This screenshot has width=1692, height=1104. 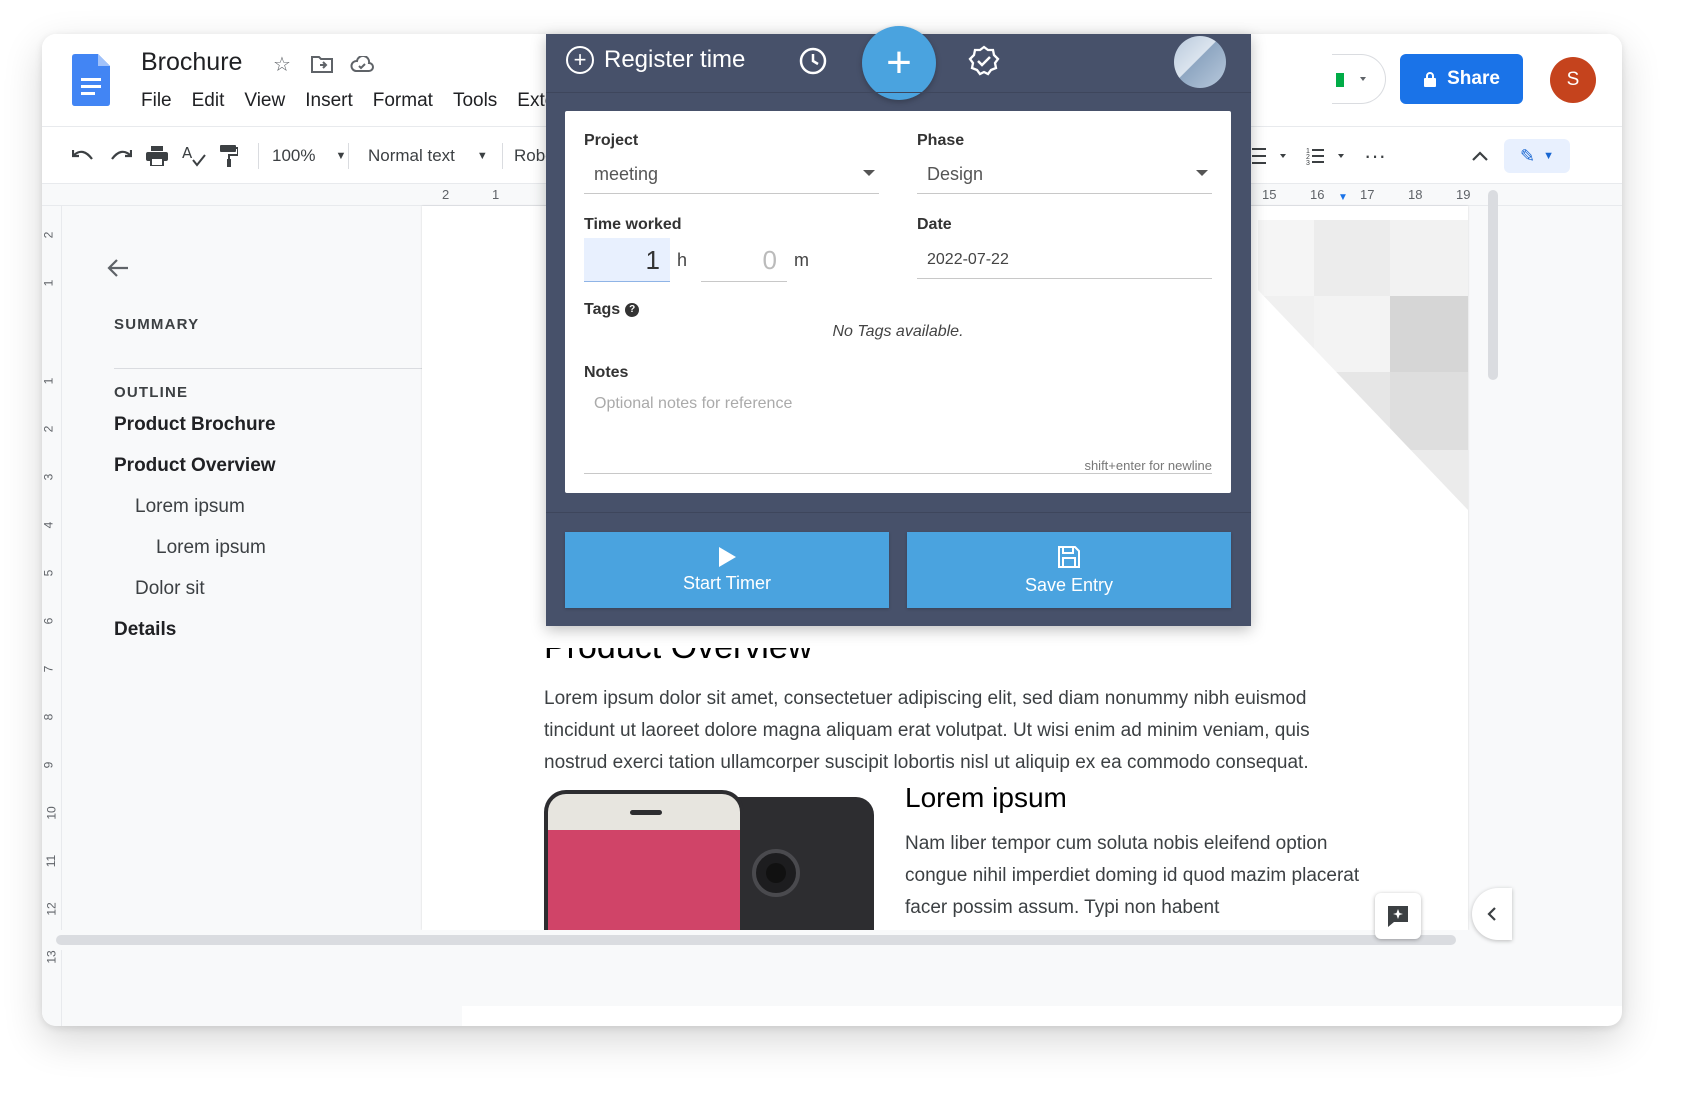 I want to click on move-folder-icon, so click(x=322, y=64).